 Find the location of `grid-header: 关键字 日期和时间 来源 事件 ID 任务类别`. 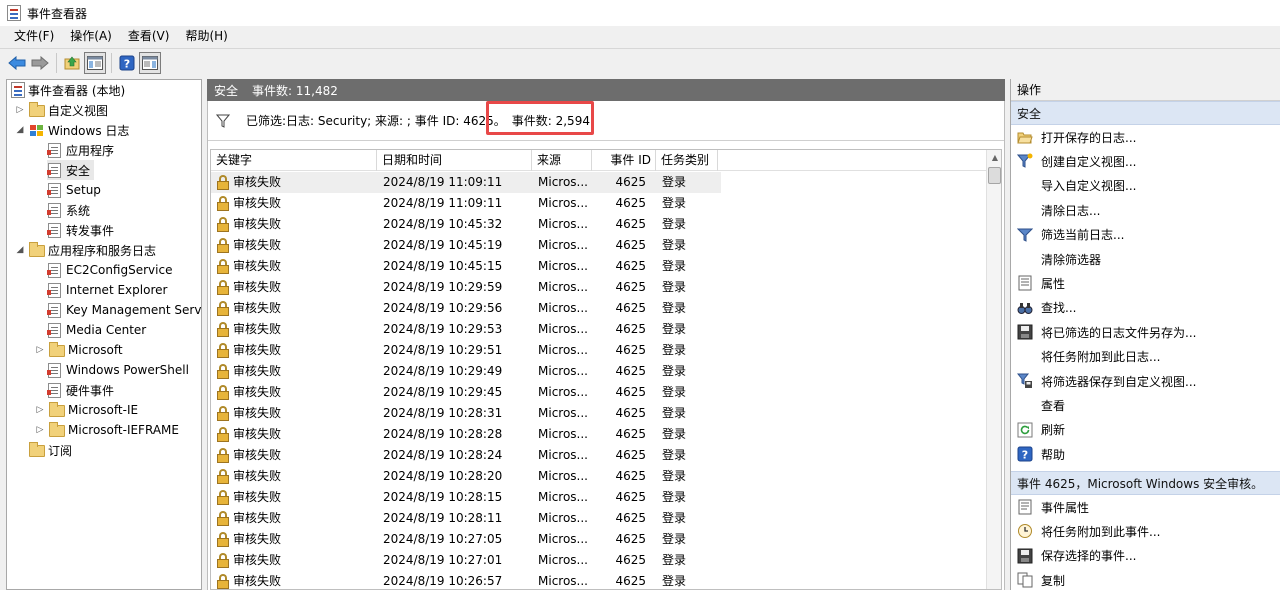

grid-header: 关键字 日期和时间 来源 事件 ID 任务类别 is located at coordinates (606, 160).